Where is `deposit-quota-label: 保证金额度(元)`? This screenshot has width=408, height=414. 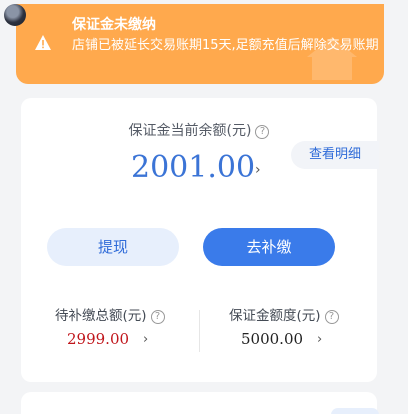 deposit-quota-label: 保证金额度(元) is located at coordinates (275, 316).